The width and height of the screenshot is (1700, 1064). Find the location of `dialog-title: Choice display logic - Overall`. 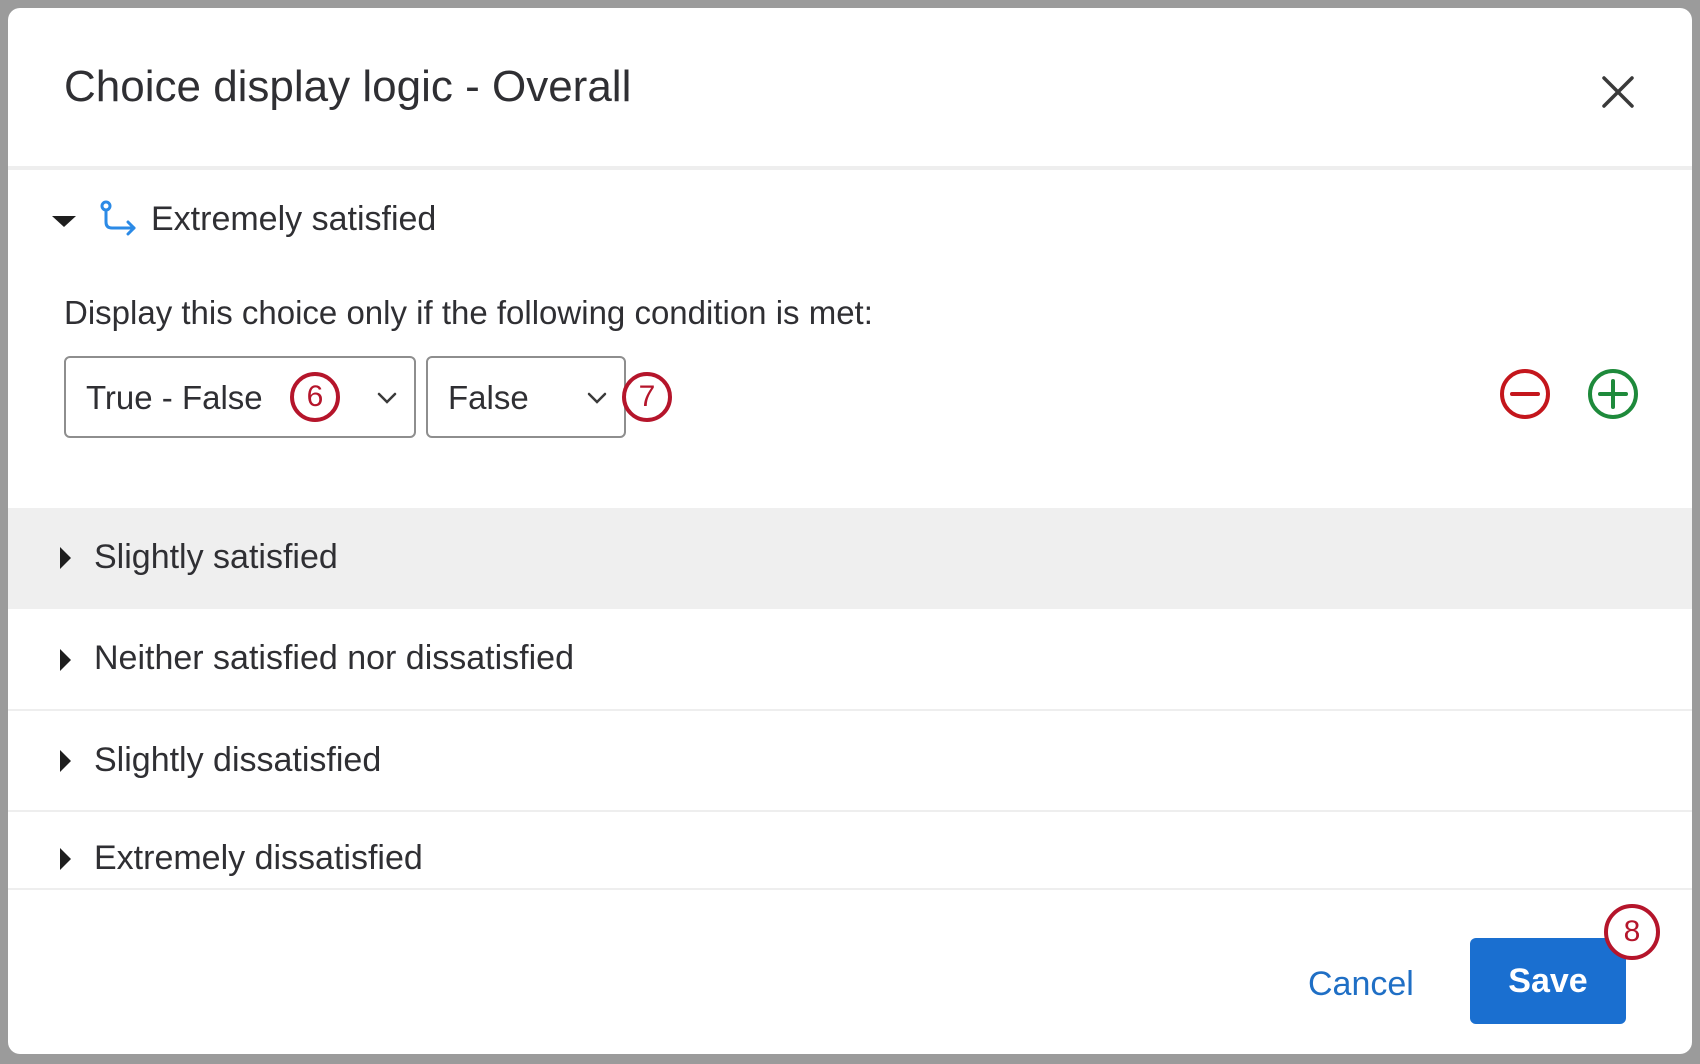

dialog-title: Choice display logic - Overall is located at coordinates (348, 86).